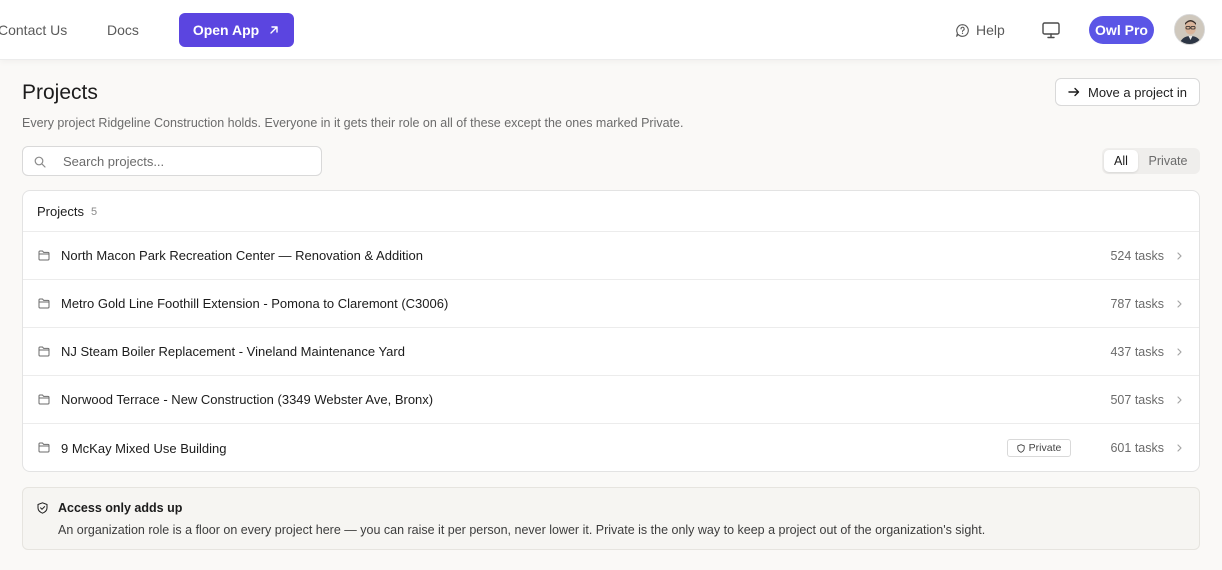  I want to click on chat-help-icon, so click(962, 30).